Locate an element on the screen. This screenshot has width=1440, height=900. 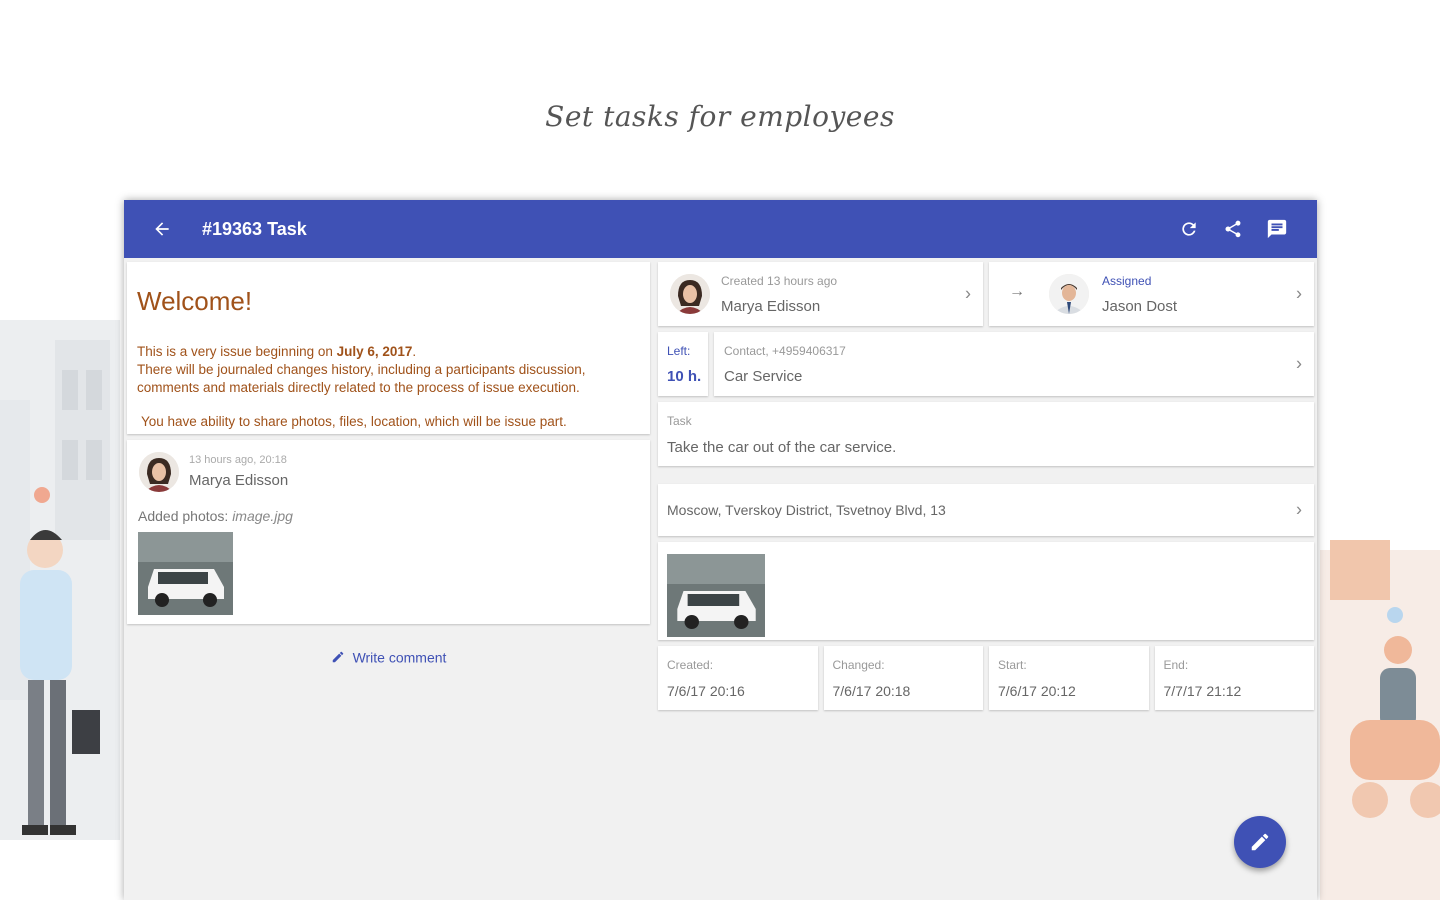
chat-button is located at coordinates (1277, 229).